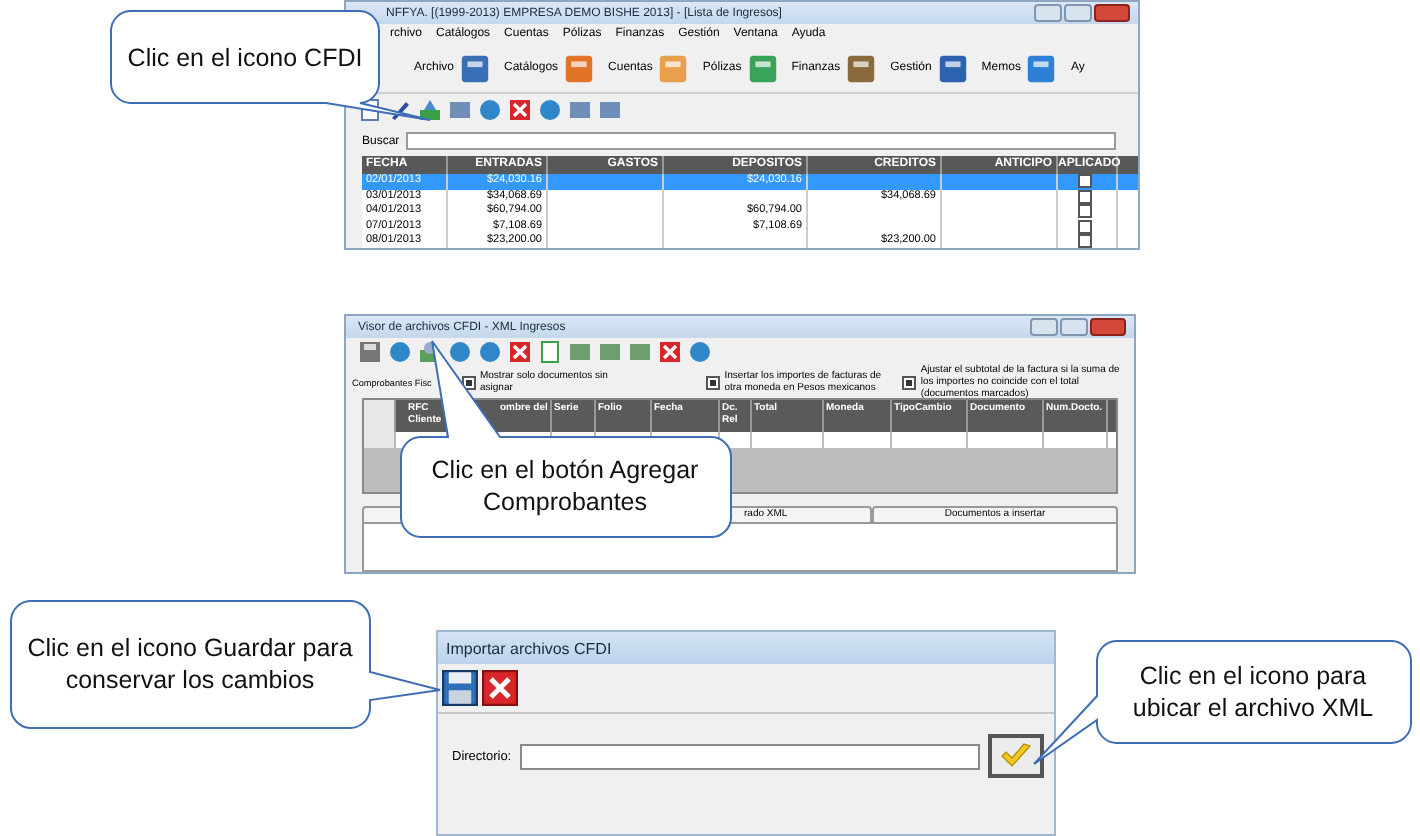  What do you see at coordinates (245, 58) in the screenshot?
I see `callout-text: Clic en el icono CFDI` at bounding box center [245, 58].